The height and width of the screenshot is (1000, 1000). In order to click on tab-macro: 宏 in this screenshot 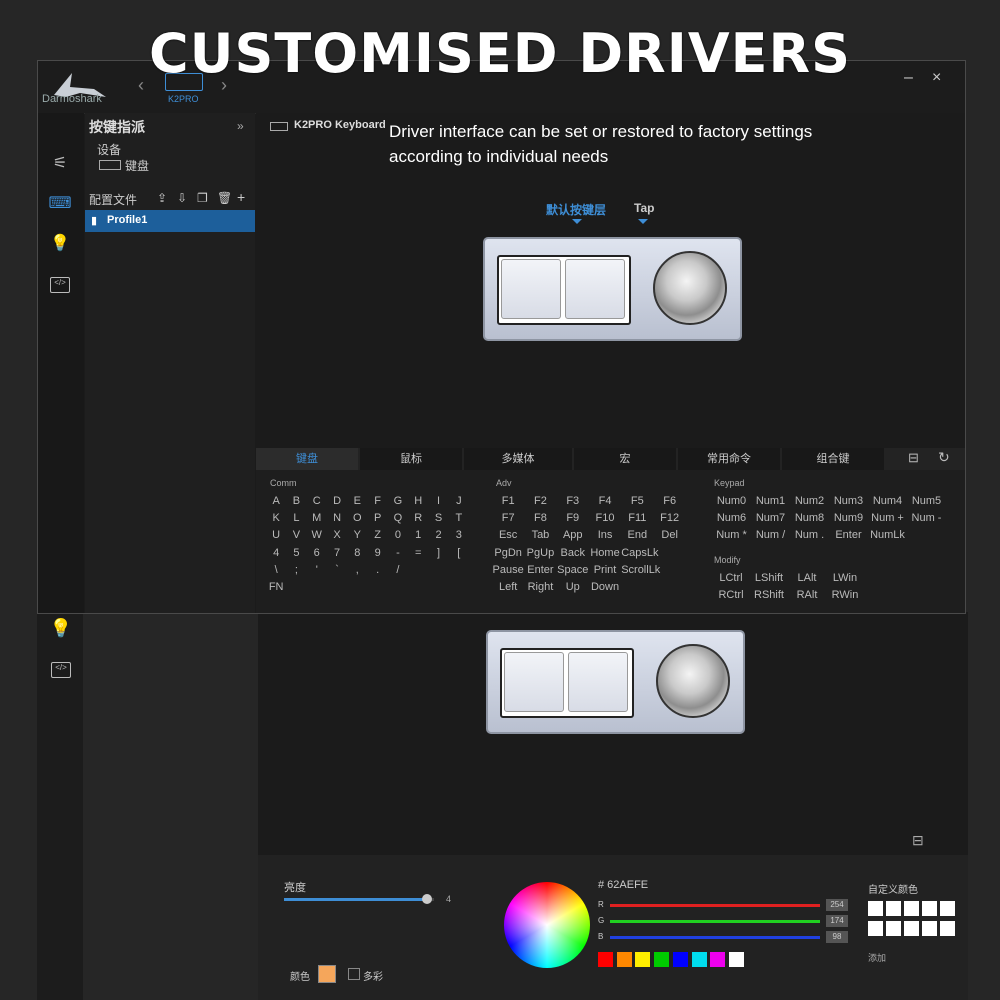, I will do `click(625, 459)`.